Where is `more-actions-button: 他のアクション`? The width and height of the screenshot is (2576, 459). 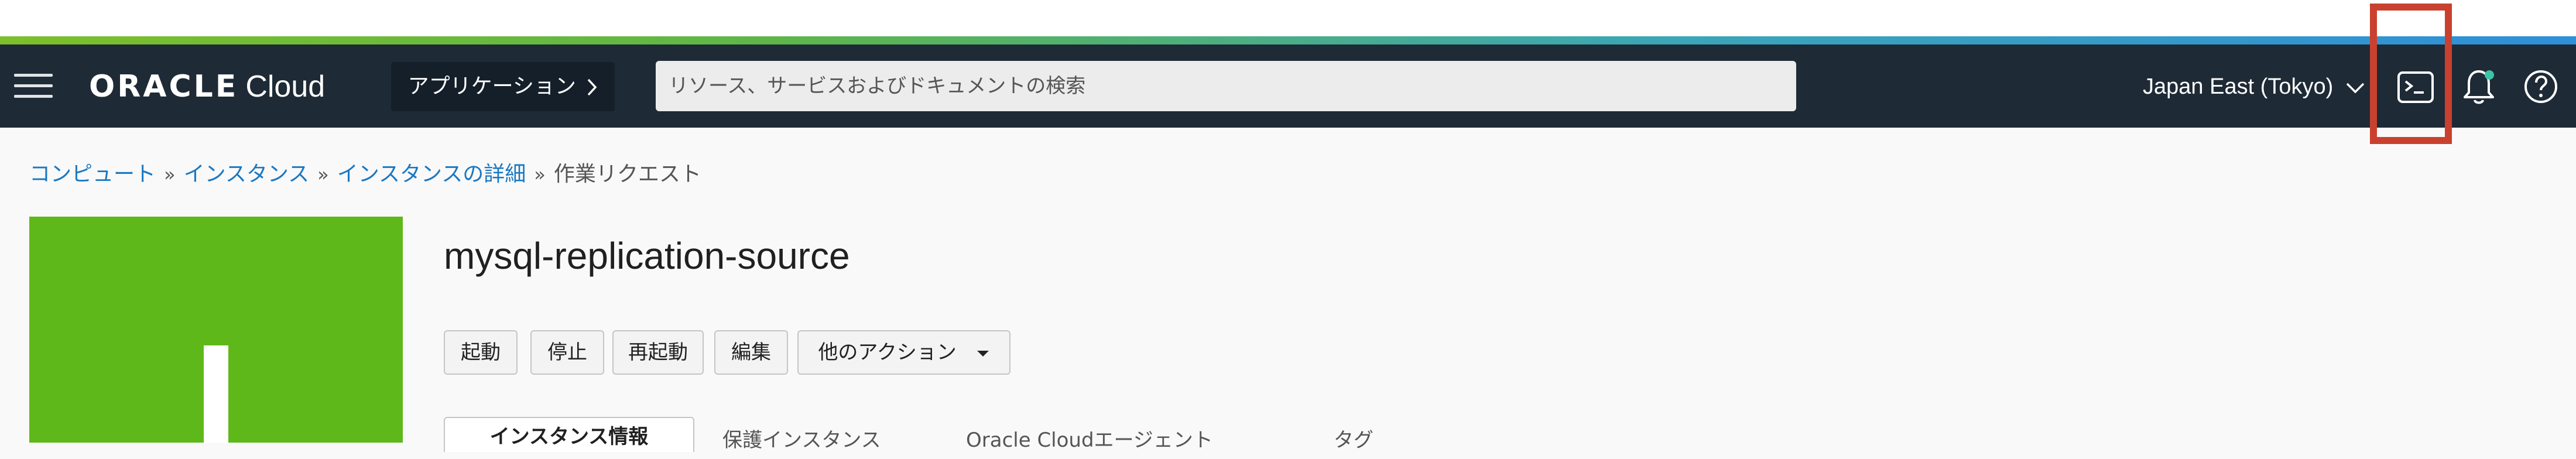
more-actions-button: 他のアクション is located at coordinates (903, 352).